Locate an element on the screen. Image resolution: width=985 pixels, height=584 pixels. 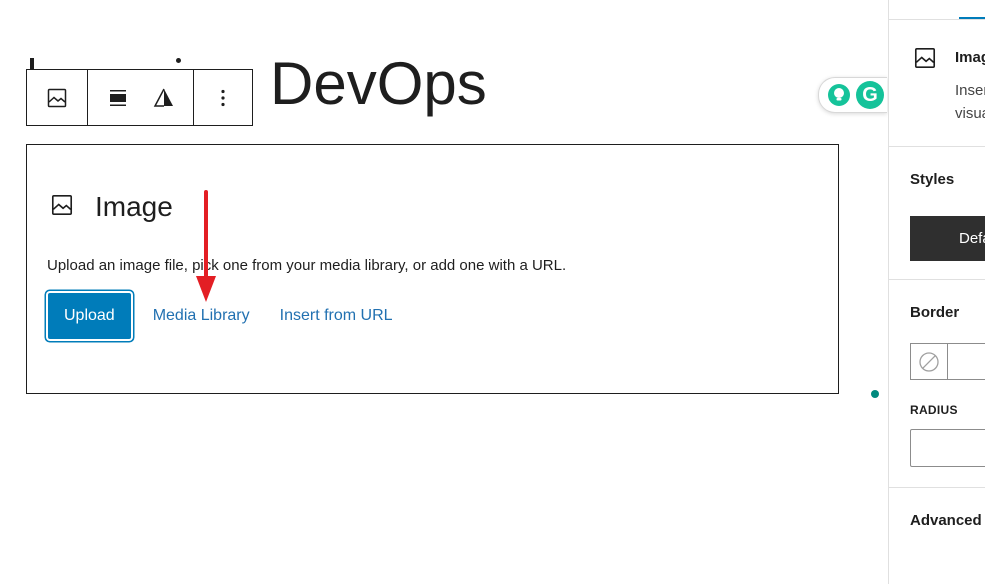
sidebar-tabs-divider is located at coordinates (937, 19).